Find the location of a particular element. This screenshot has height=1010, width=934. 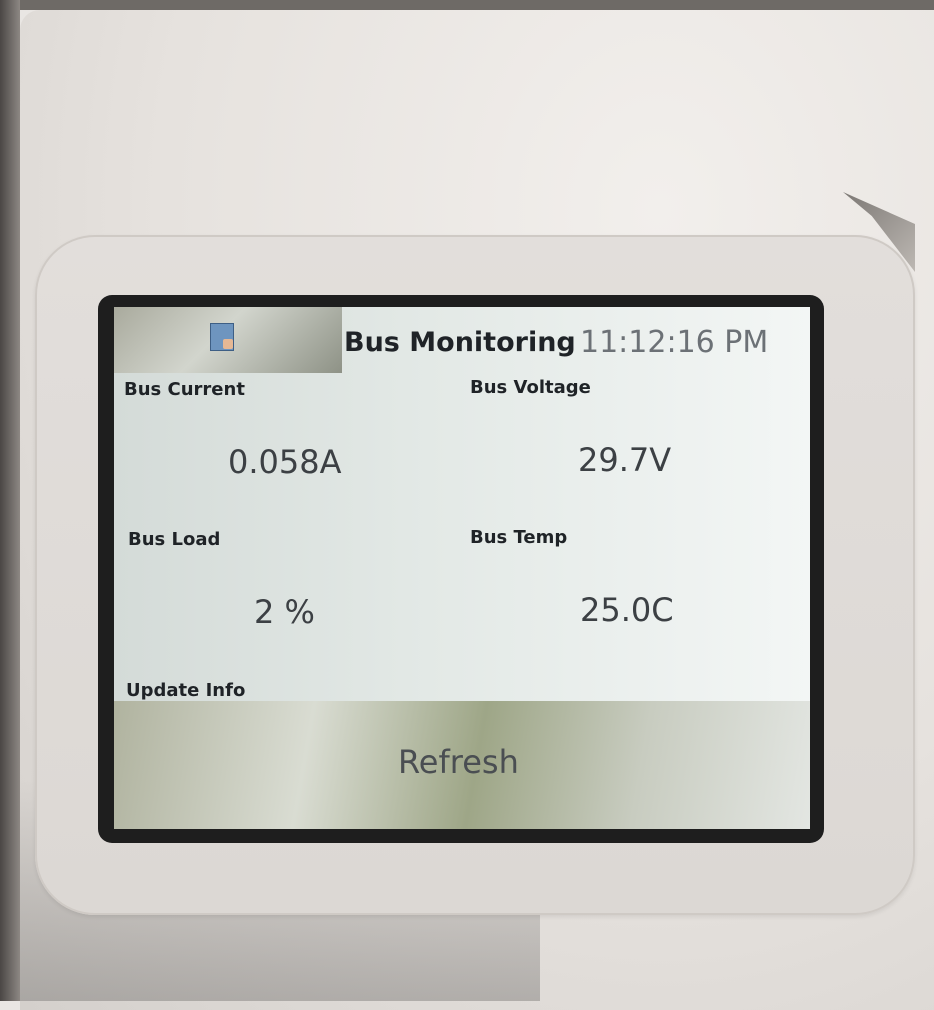

header-image is located at coordinates (228, 340).